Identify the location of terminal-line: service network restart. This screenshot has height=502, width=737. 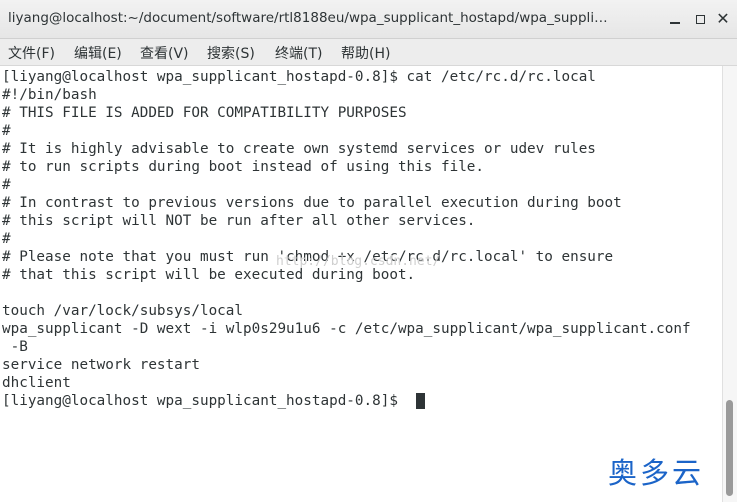
(101, 365).